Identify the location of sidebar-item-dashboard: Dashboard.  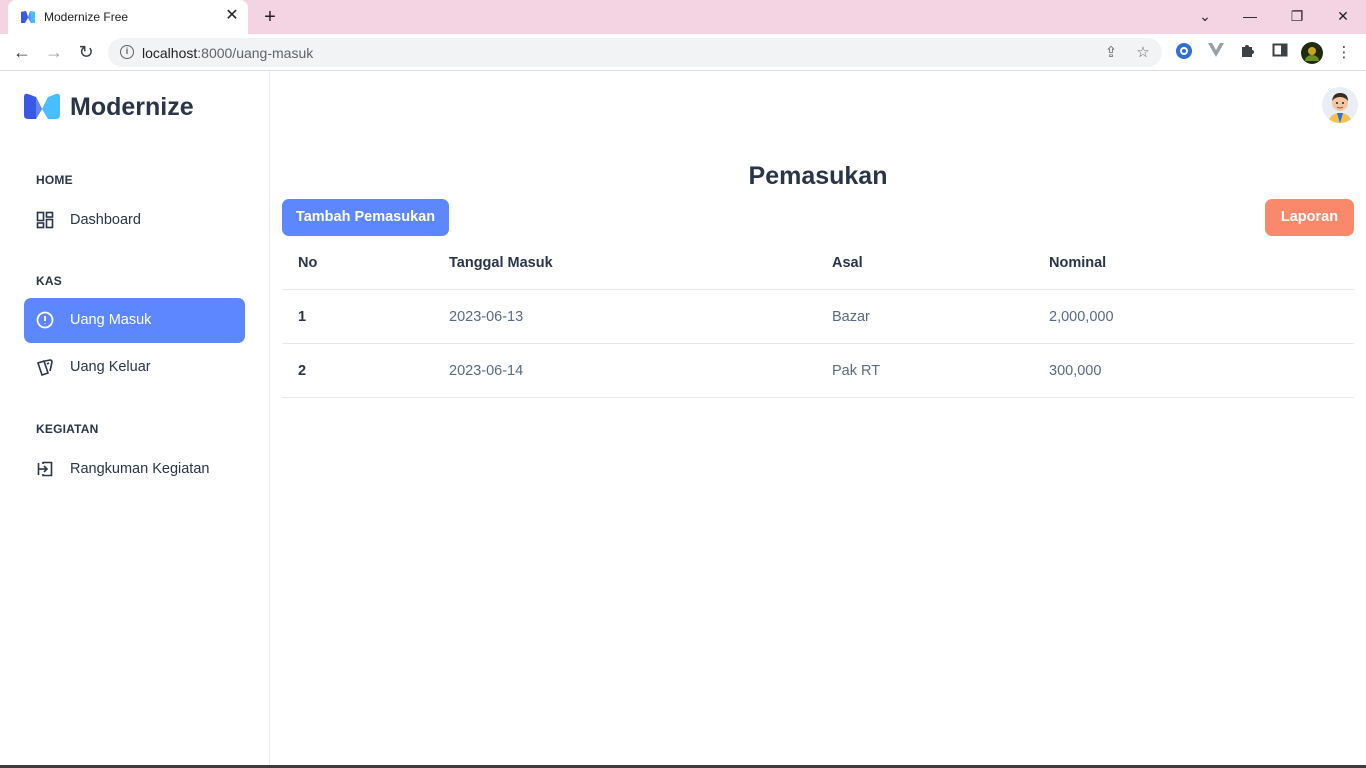
(134, 220).